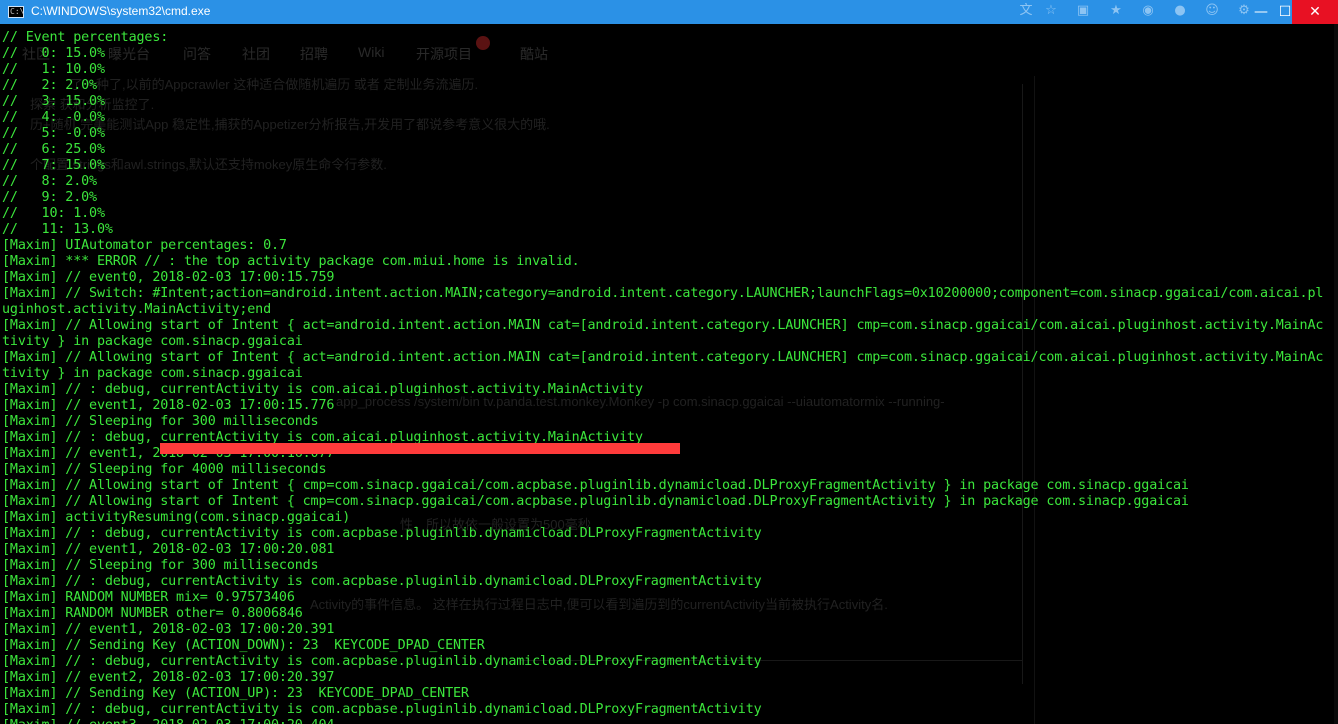 The height and width of the screenshot is (724, 1338). I want to click on console-scrollbar, so click(1336, 374).